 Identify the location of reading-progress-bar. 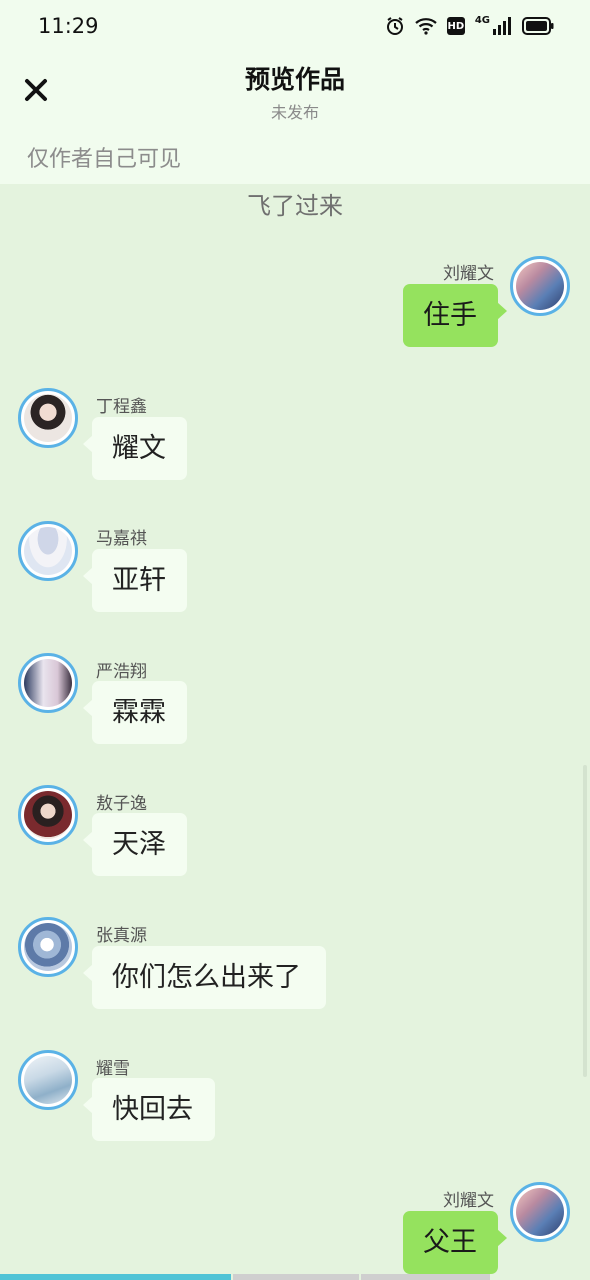
(295, 1277).